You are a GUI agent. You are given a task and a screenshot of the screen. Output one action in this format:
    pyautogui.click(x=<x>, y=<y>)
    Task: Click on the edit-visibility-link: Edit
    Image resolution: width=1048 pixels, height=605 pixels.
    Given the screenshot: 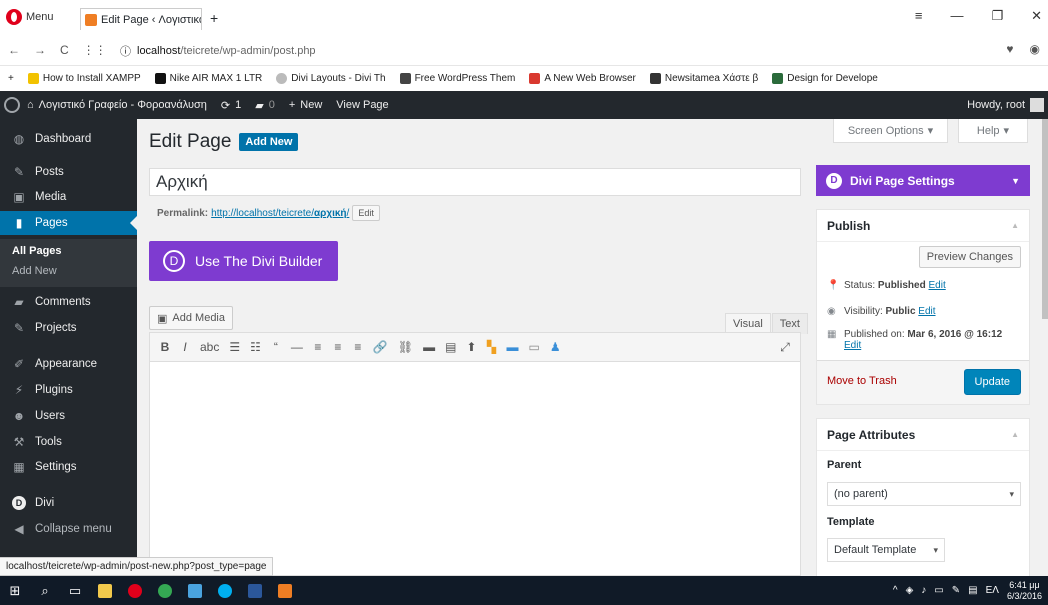 What is the action you would take?
    pyautogui.click(x=926, y=311)
    